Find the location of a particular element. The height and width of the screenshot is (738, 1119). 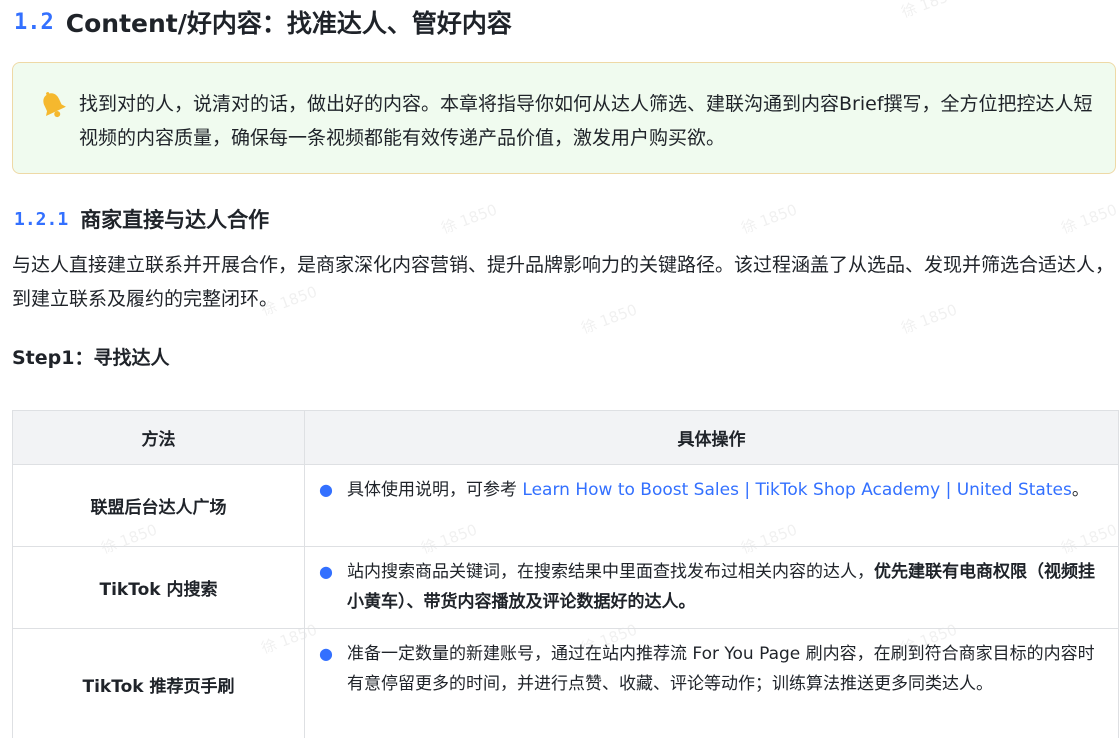

operation-text-end: 。 is located at coordinates (1080, 490).